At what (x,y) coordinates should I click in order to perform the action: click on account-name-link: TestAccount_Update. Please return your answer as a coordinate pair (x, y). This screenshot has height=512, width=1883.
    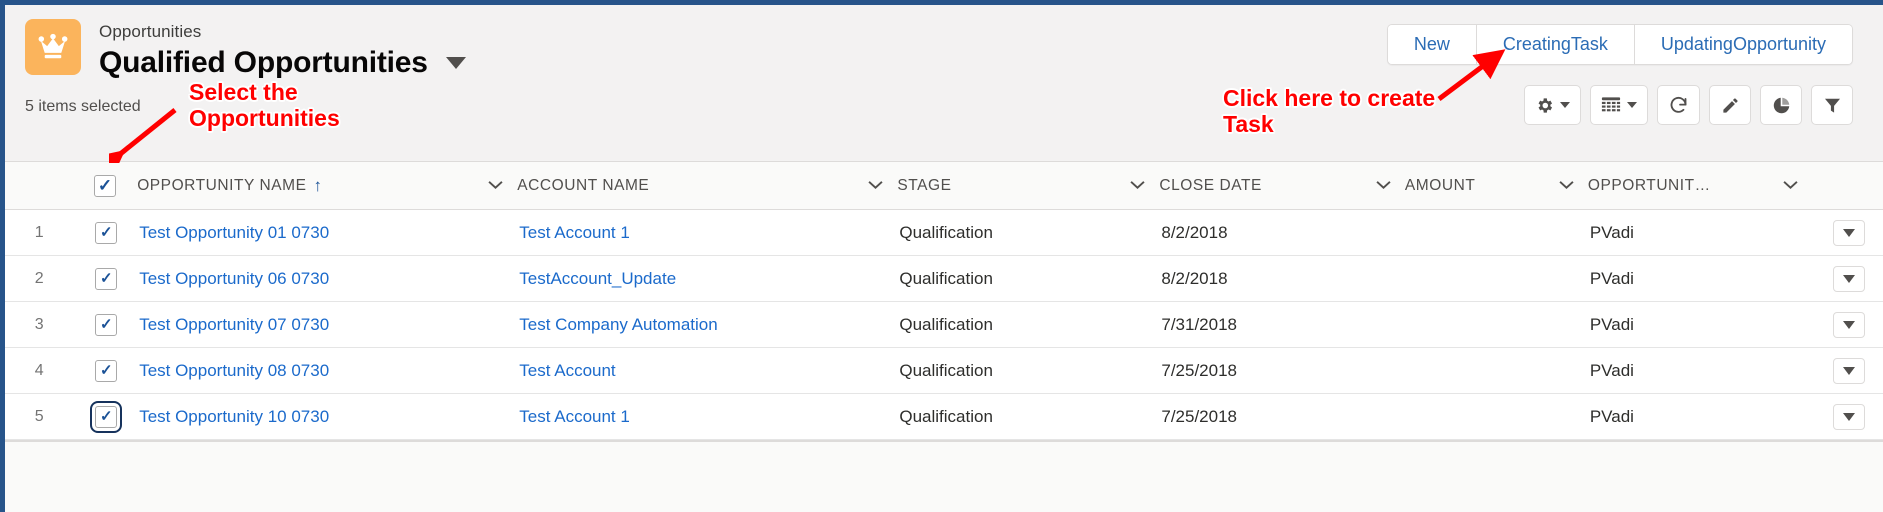
    Looking at the image, I should click on (597, 278).